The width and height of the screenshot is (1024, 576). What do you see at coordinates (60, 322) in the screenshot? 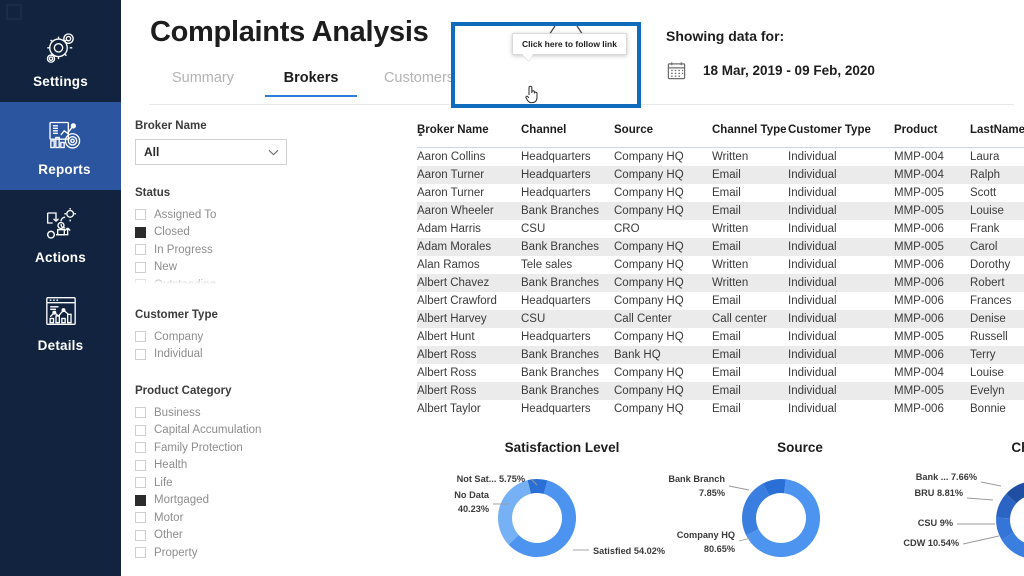
I see `sidebar-item-details: Details` at bounding box center [60, 322].